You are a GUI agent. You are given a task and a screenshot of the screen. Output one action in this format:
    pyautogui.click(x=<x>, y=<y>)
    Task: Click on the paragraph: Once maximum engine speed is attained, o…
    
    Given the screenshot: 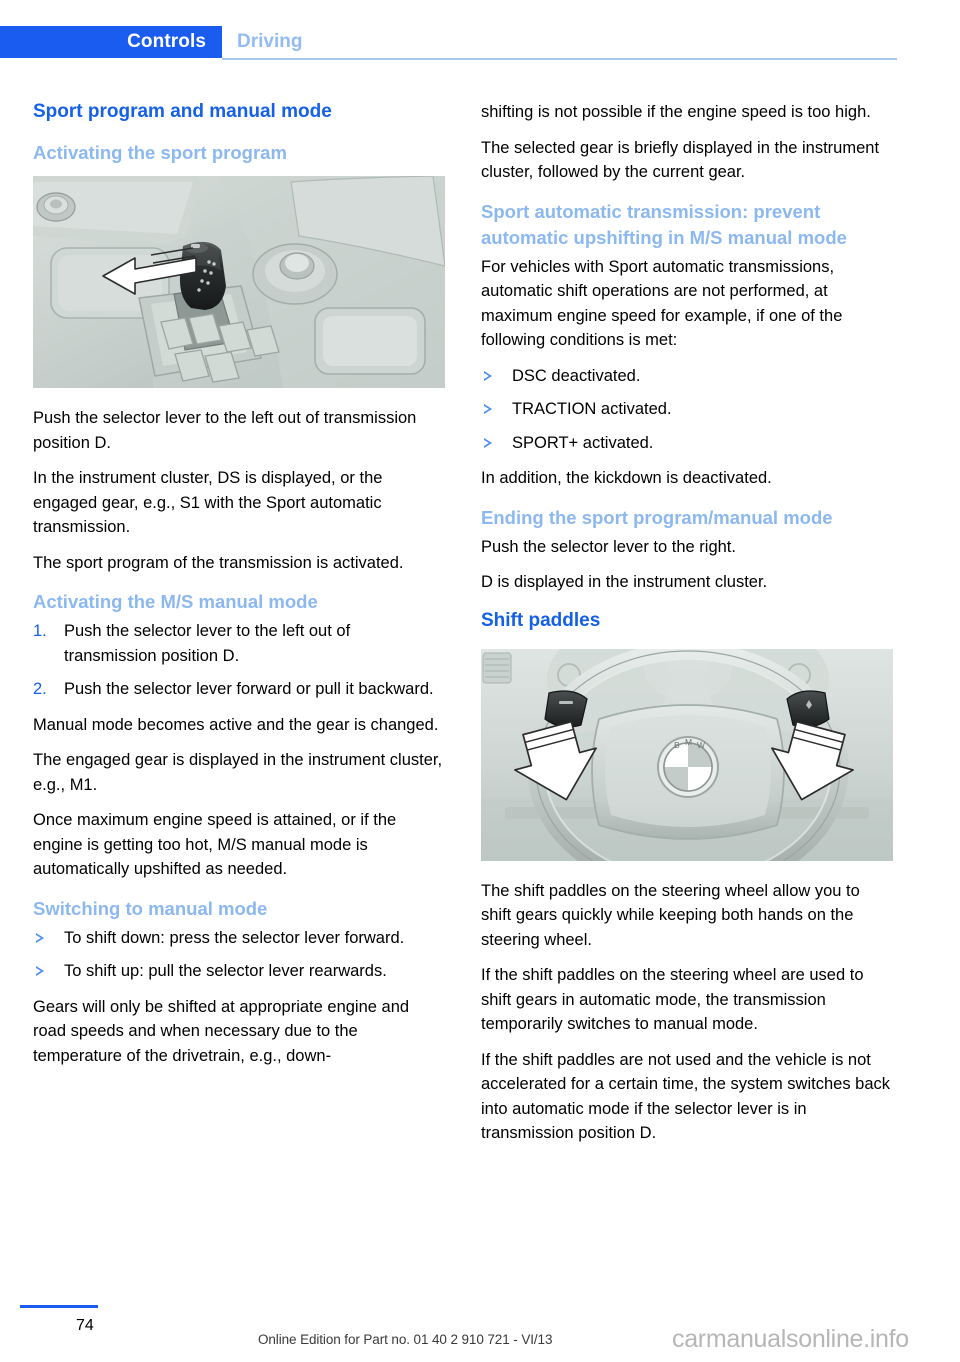 What is the action you would take?
    pyautogui.click(x=215, y=844)
    